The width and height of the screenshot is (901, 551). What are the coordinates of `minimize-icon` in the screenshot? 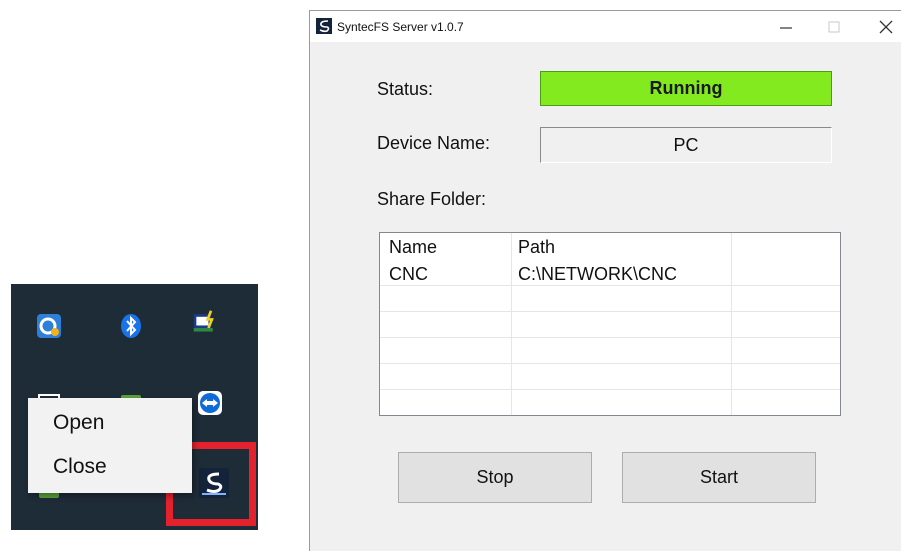 It's located at (786, 27).